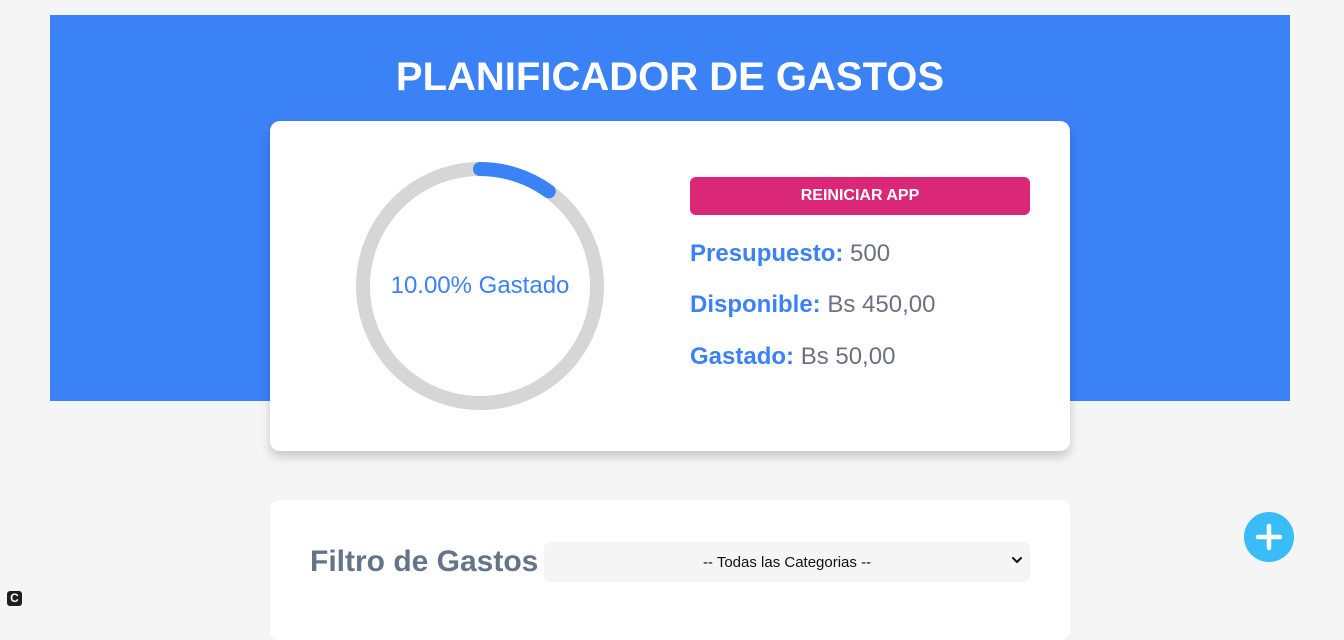 This screenshot has width=1344, height=640. Describe the element at coordinates (767, 253) in the screenshot. I see `budget-label: Presupuesto:` at that location.